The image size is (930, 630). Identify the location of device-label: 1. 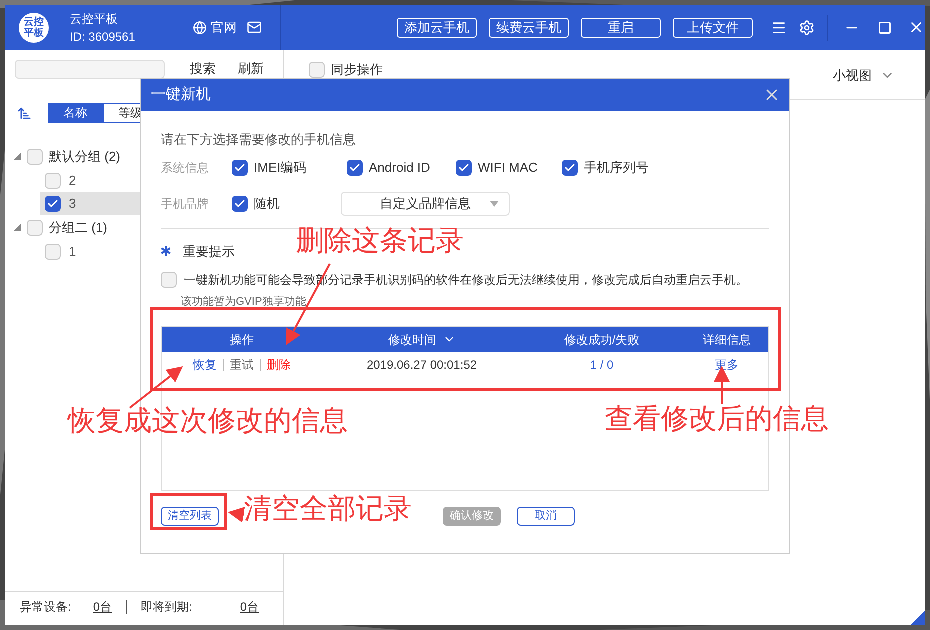
(72, 251).